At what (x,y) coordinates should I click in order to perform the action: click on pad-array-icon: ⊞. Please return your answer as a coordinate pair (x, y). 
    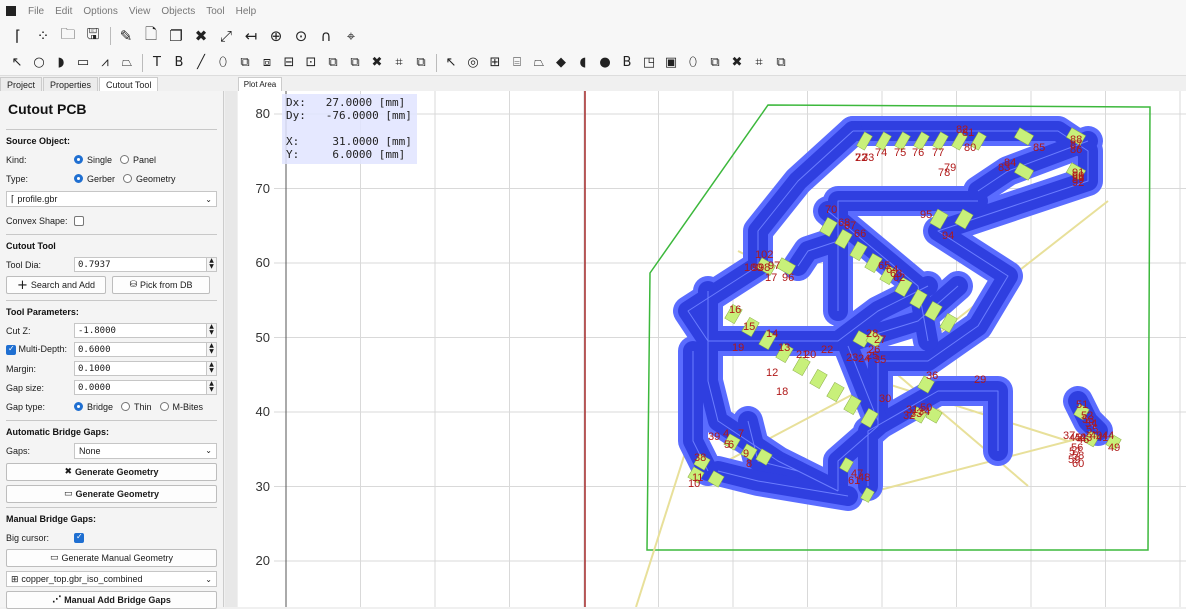
    Looking at the image, I should click on (495, 63).